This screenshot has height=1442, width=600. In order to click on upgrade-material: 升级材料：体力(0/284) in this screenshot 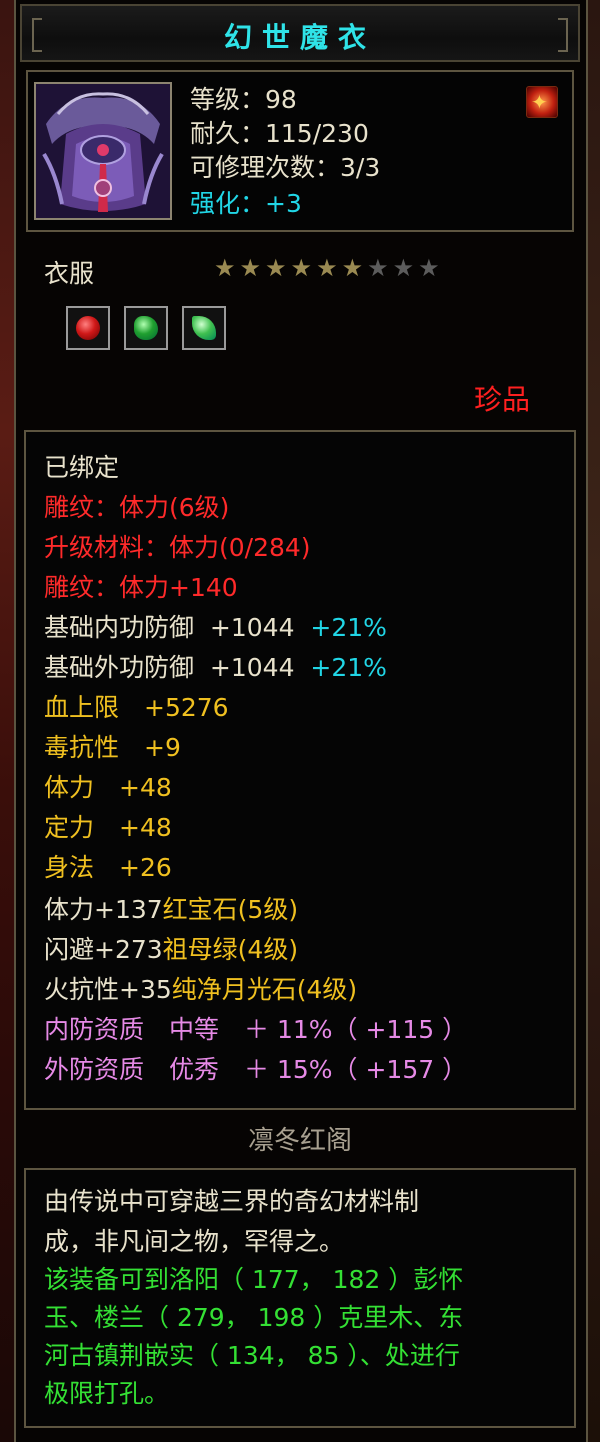, I will do `click(177, 547)`.